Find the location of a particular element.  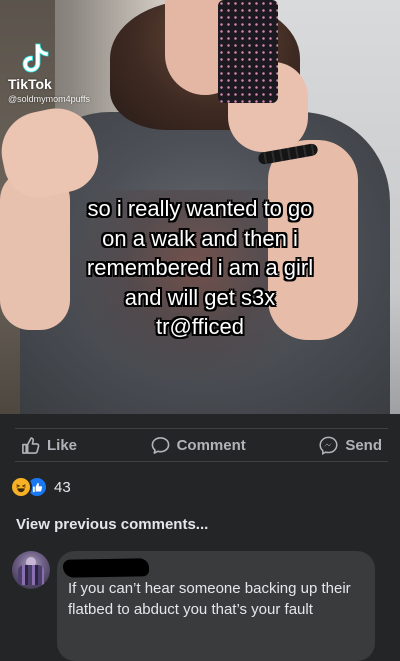

avatar-figure is located at coordinates (31, 575).